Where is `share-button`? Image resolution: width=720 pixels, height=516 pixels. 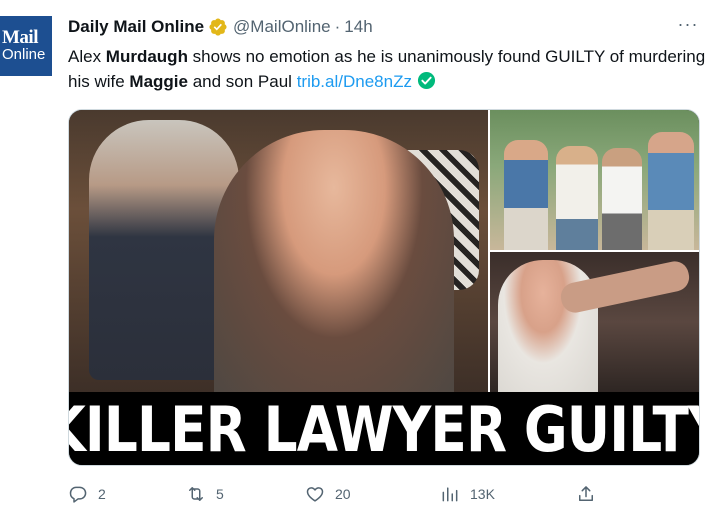
share-button is located at coordinates (591, 494).